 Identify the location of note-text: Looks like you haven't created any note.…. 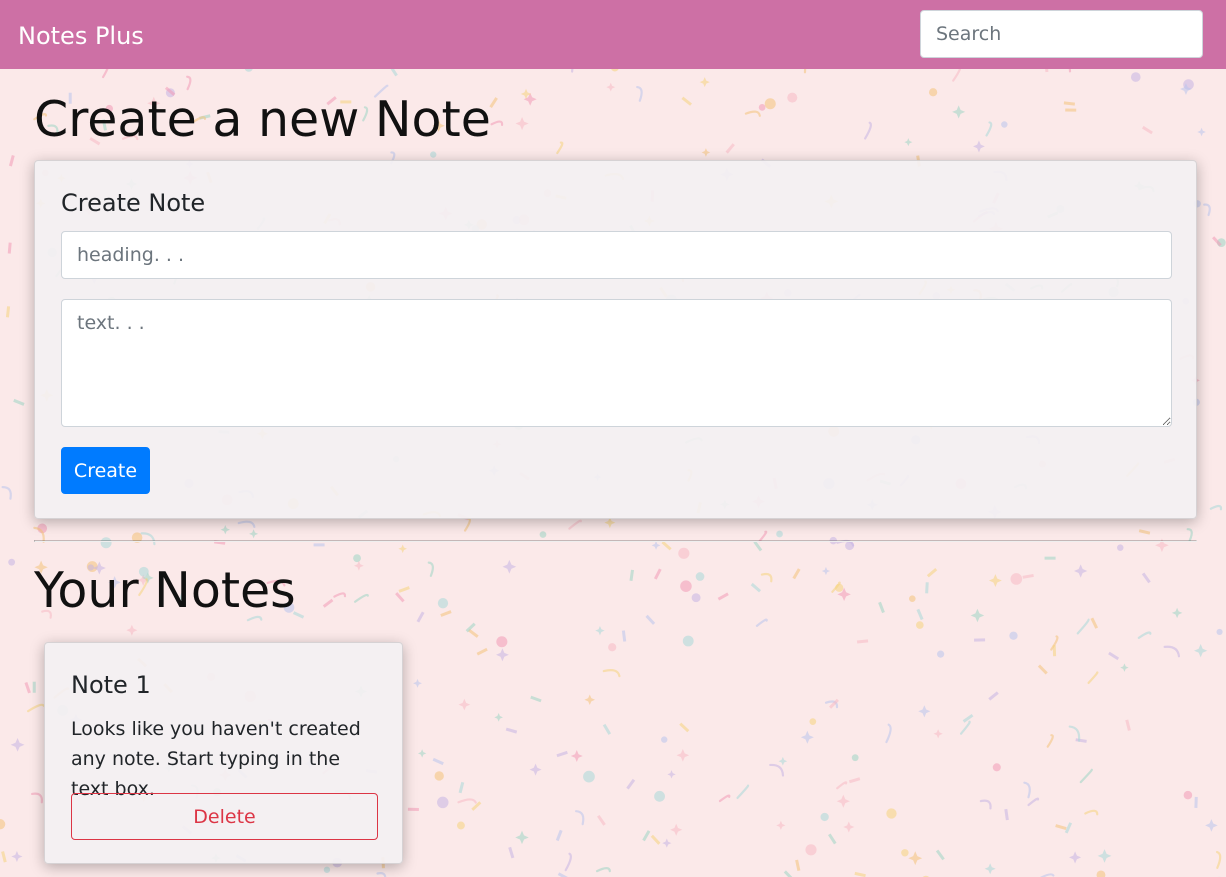
(216, 759).